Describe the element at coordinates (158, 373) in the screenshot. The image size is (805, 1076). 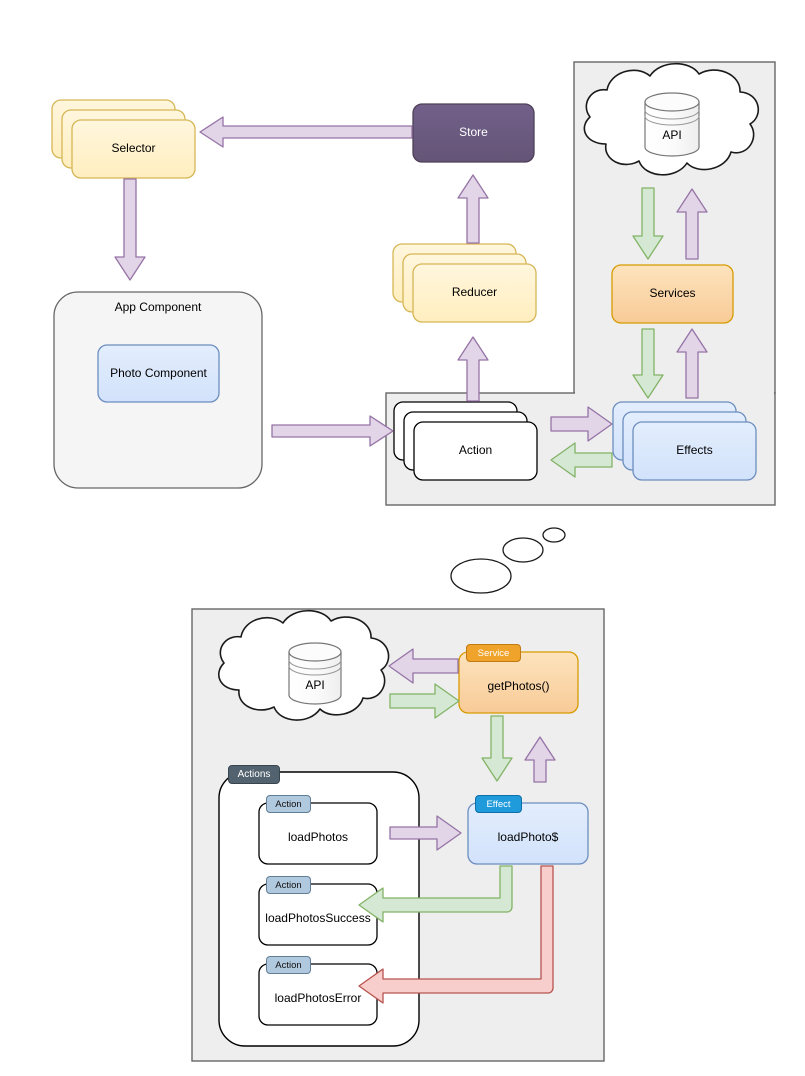
I see `photo-component-box` at that location.